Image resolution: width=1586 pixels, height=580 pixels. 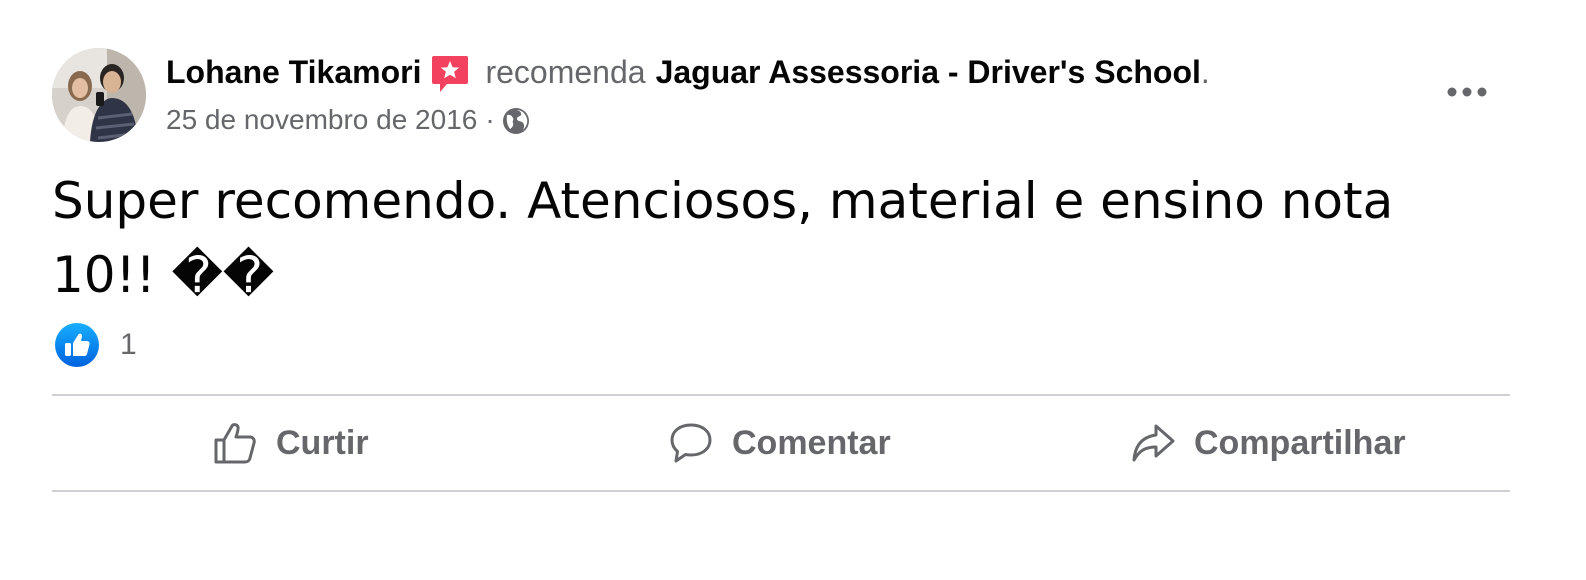 What do you see at coordinates (1300, 442) in the screenshot?
I see `share-label: Compartilhar` at bounding box center [1300, 442].